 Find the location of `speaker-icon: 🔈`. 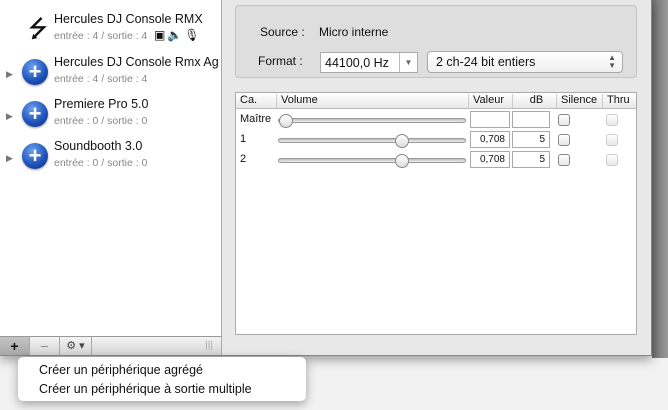

speaker-icon: 🔈 is located at coordinates (176, 35).